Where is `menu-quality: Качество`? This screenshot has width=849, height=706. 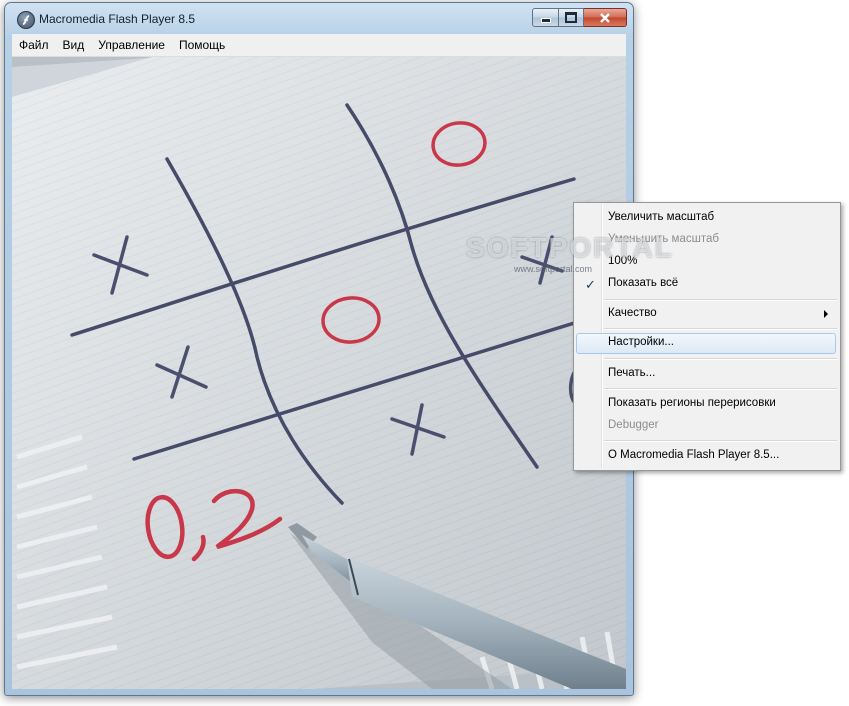
menu-quality: Качество is located at coordinates (706, 314).